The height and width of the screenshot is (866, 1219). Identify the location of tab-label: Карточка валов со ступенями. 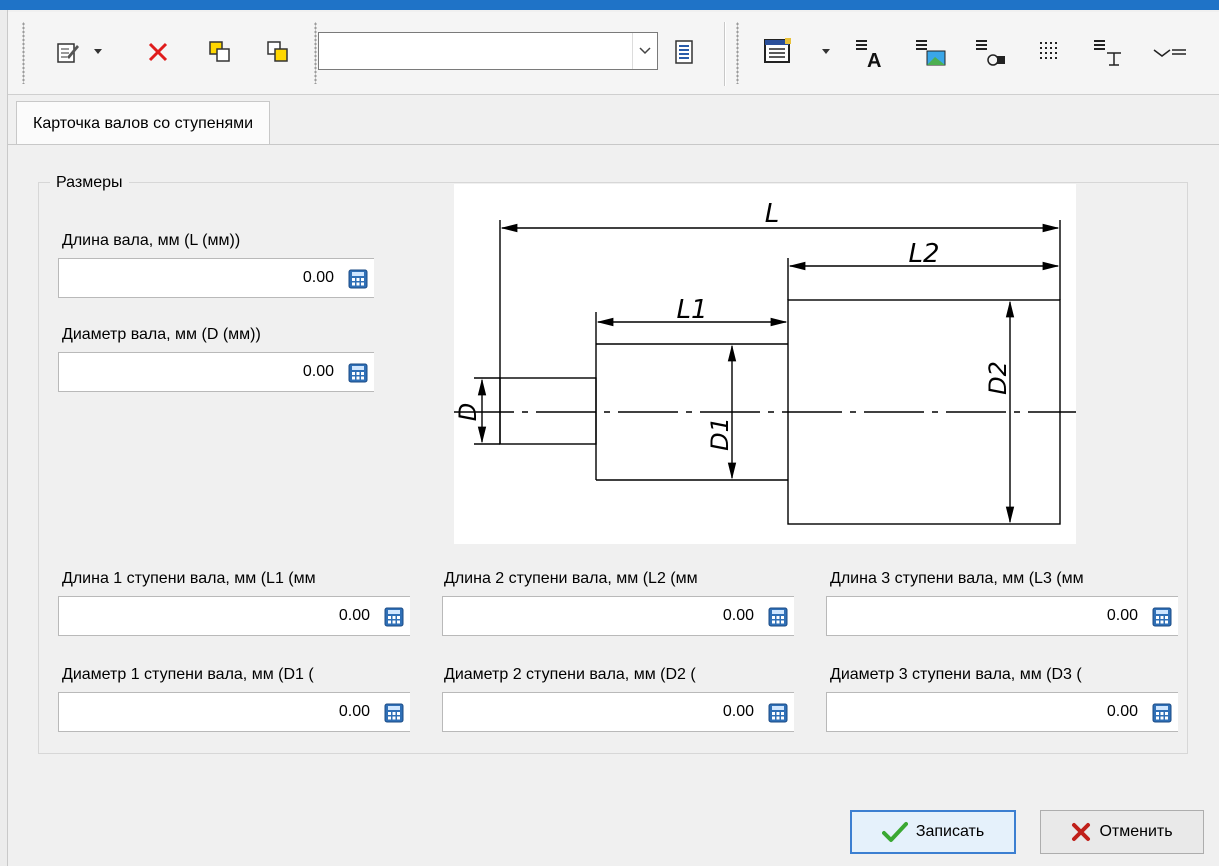
(143, 123).